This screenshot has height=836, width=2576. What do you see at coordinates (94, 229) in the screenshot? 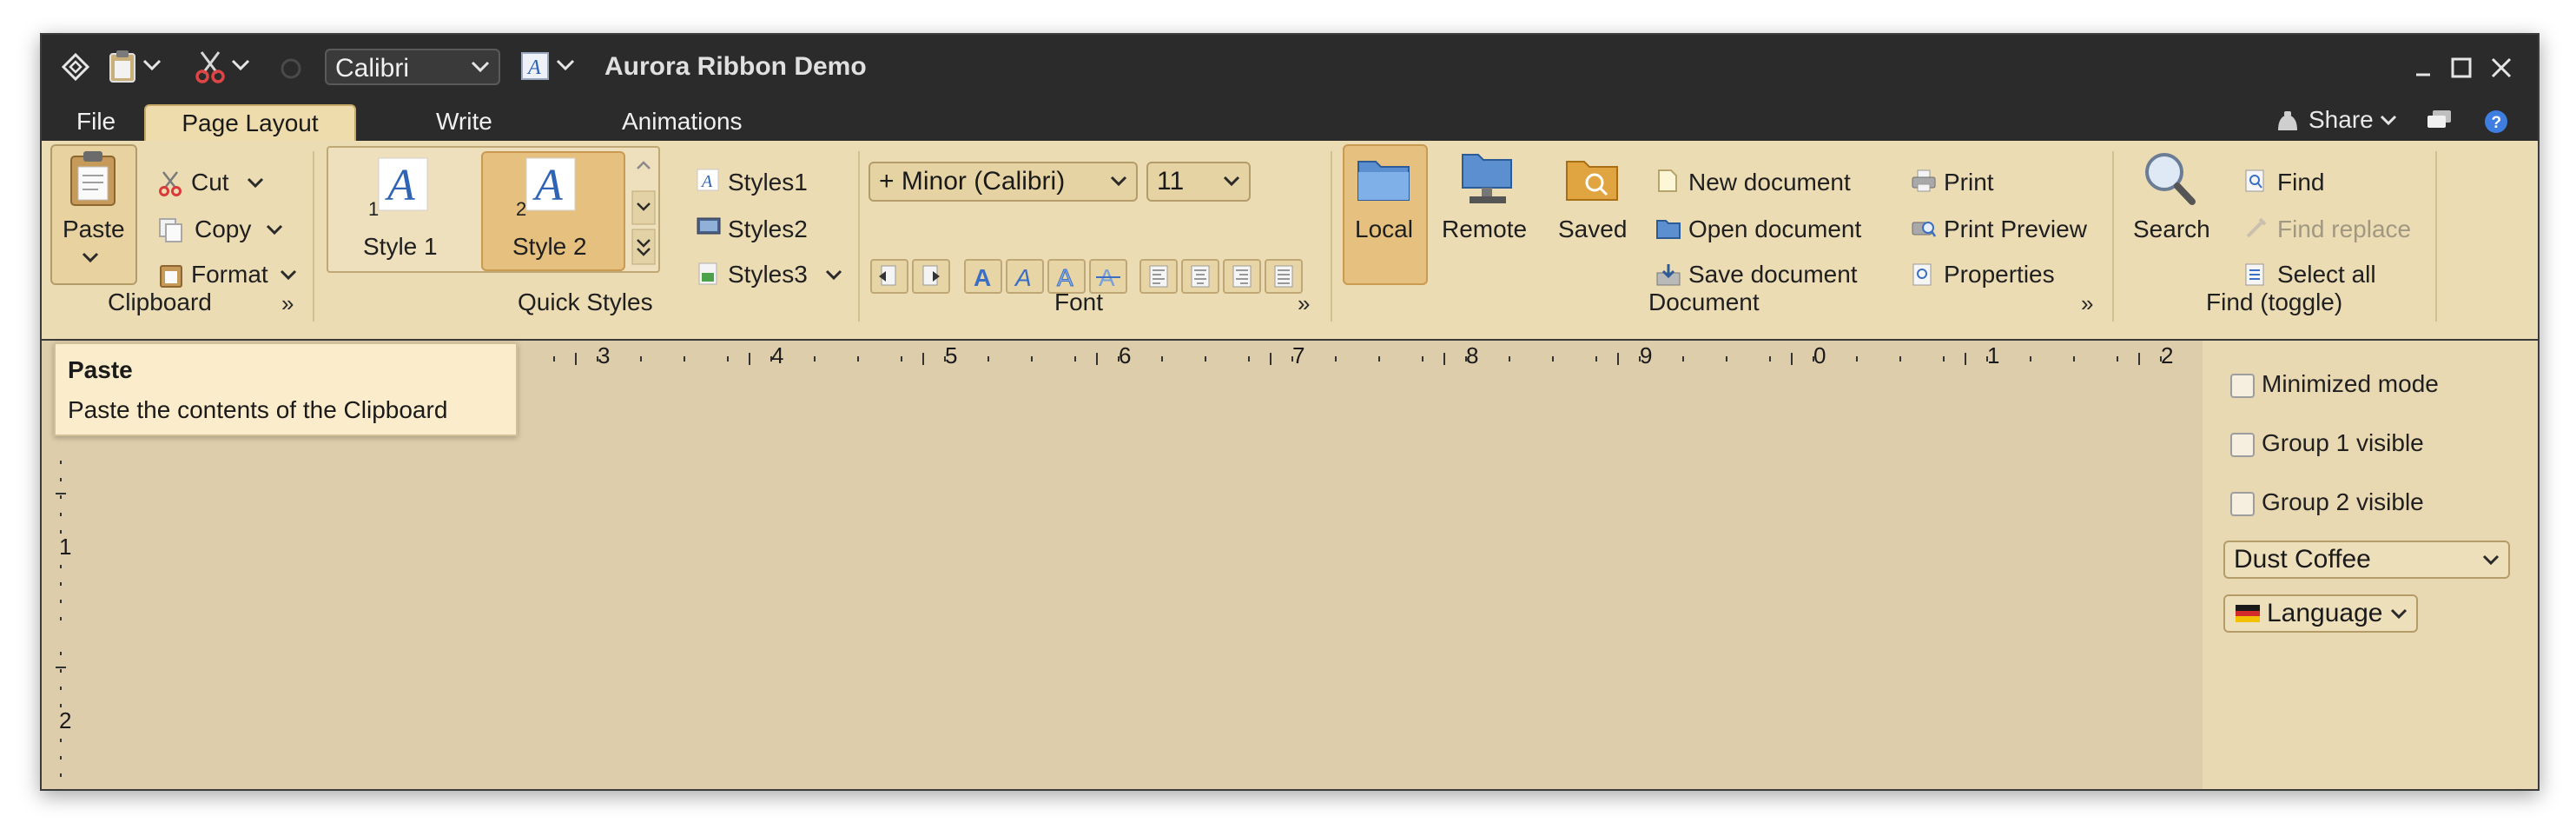
I see `paste-label: Paste` at bounding box center [94, 229].